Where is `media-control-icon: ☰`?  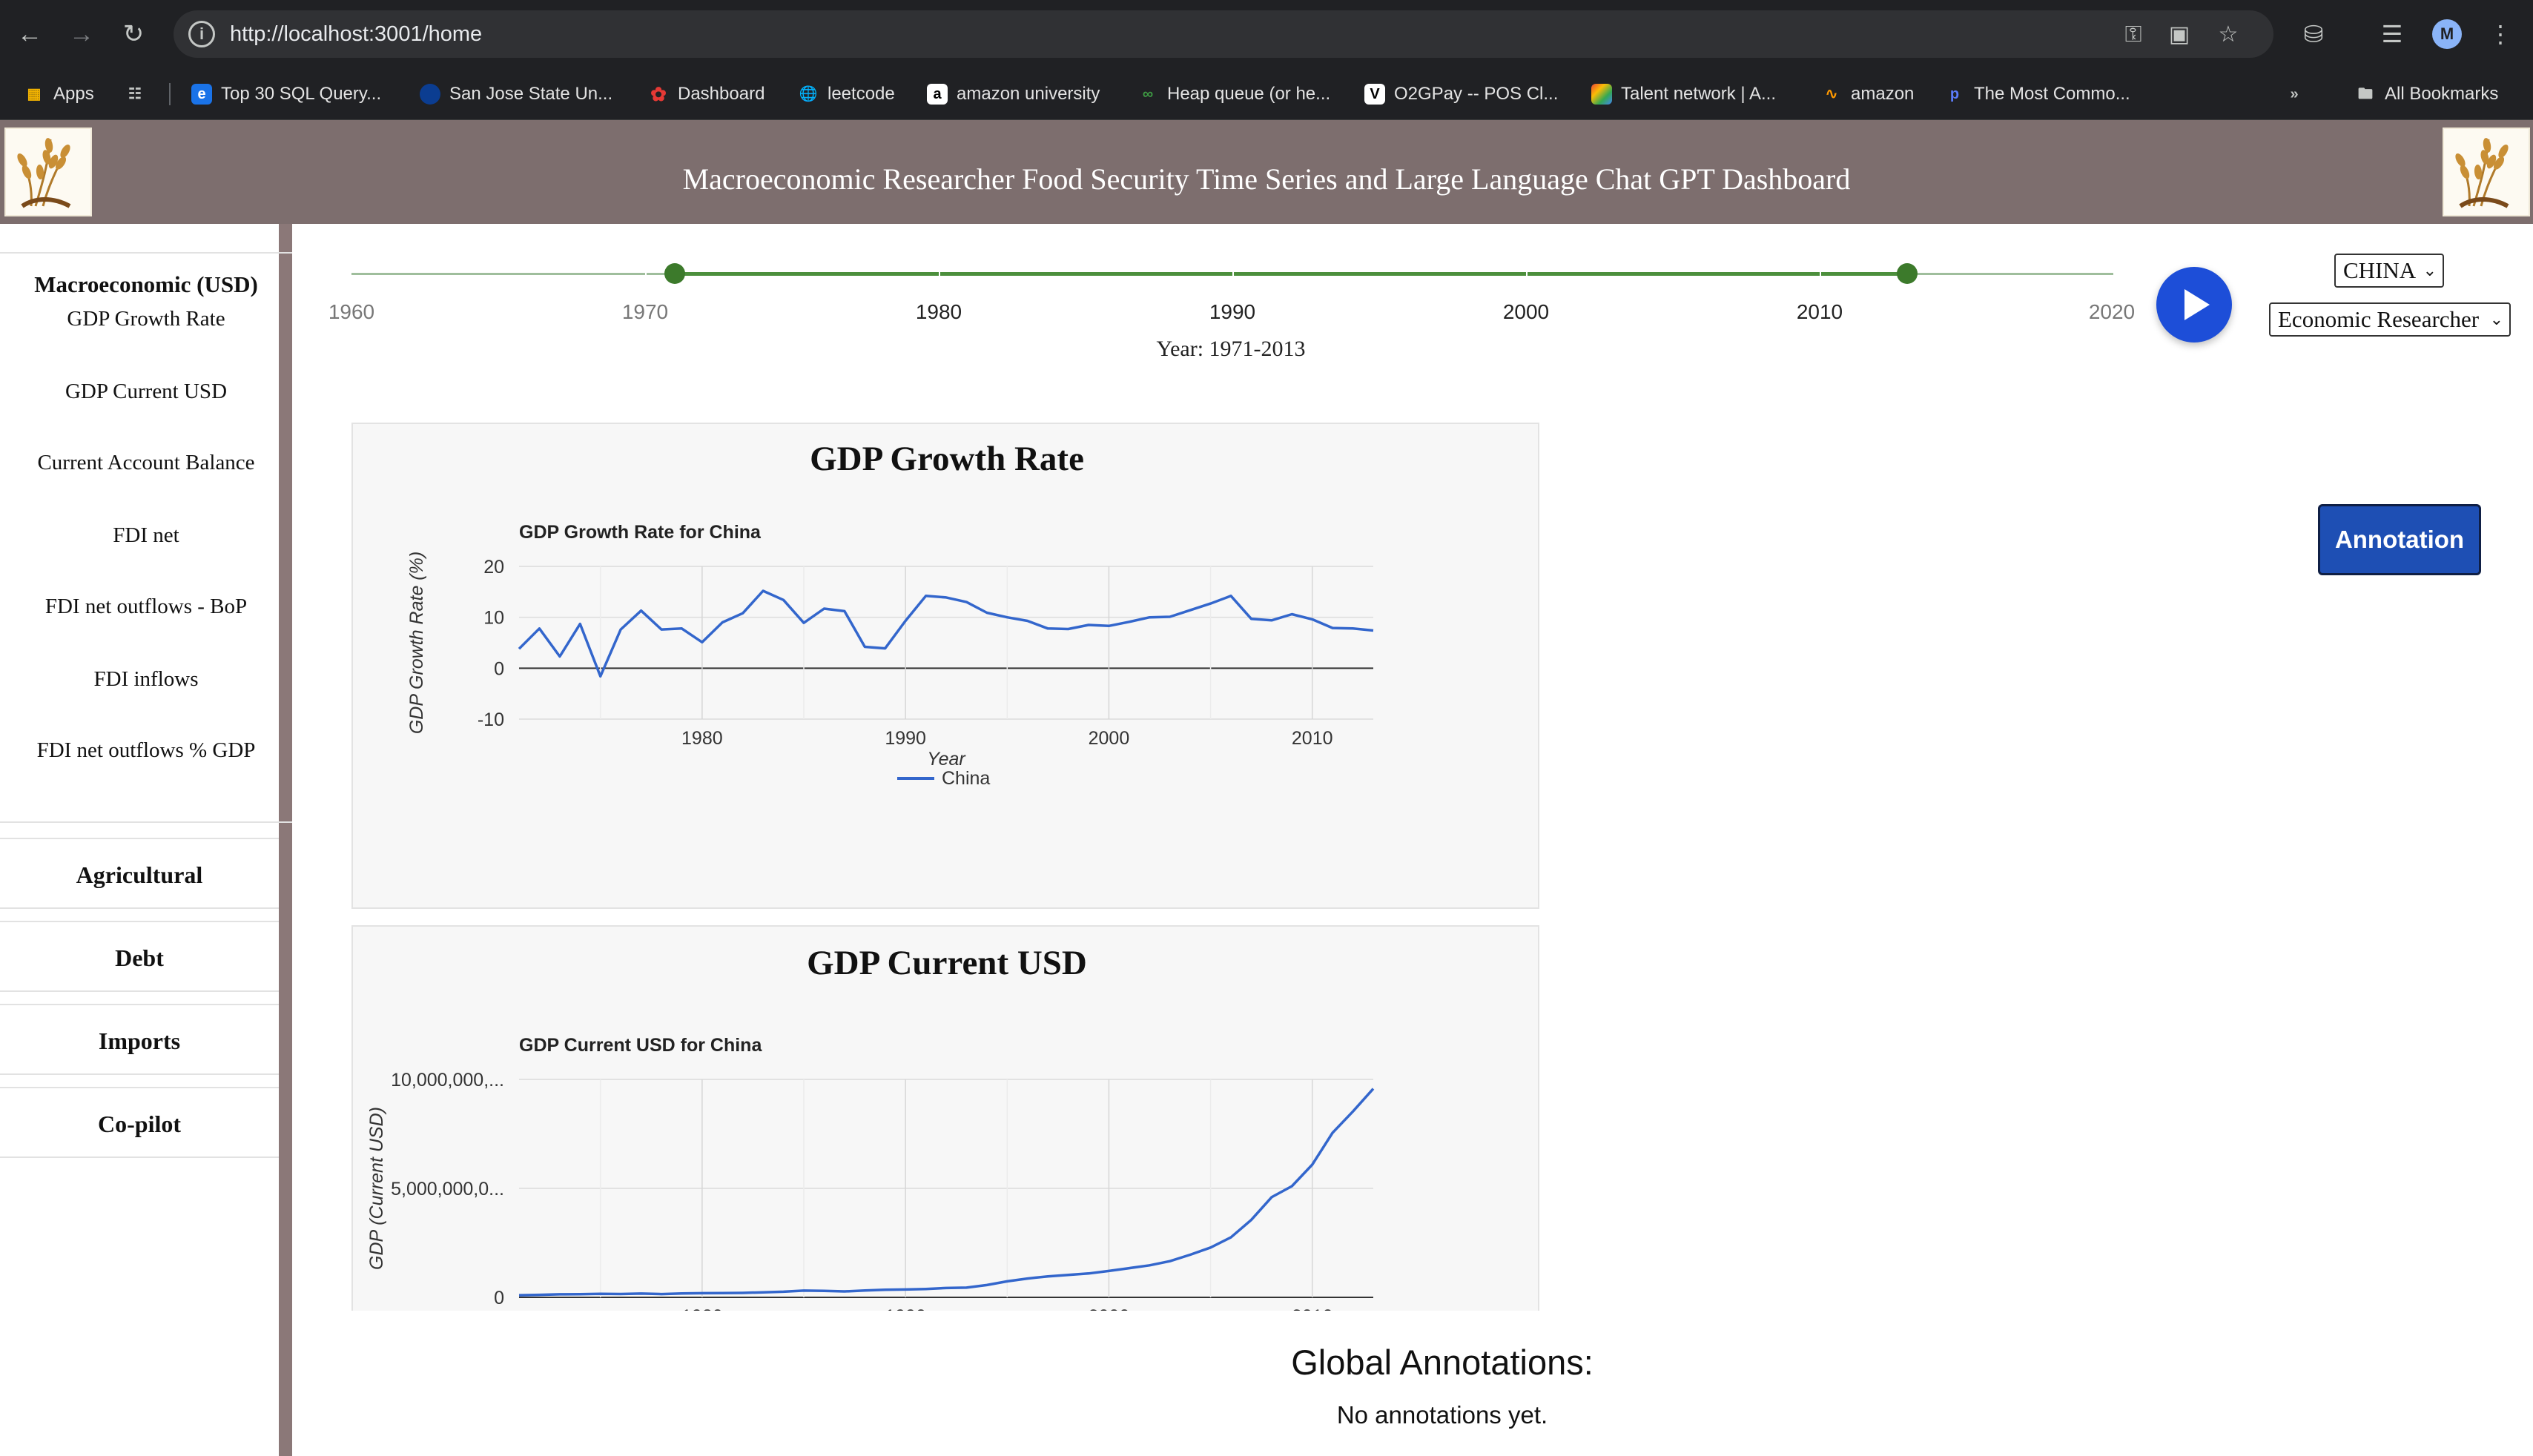 media-control-icon: ☰ is located at coordinates (2392, 34).